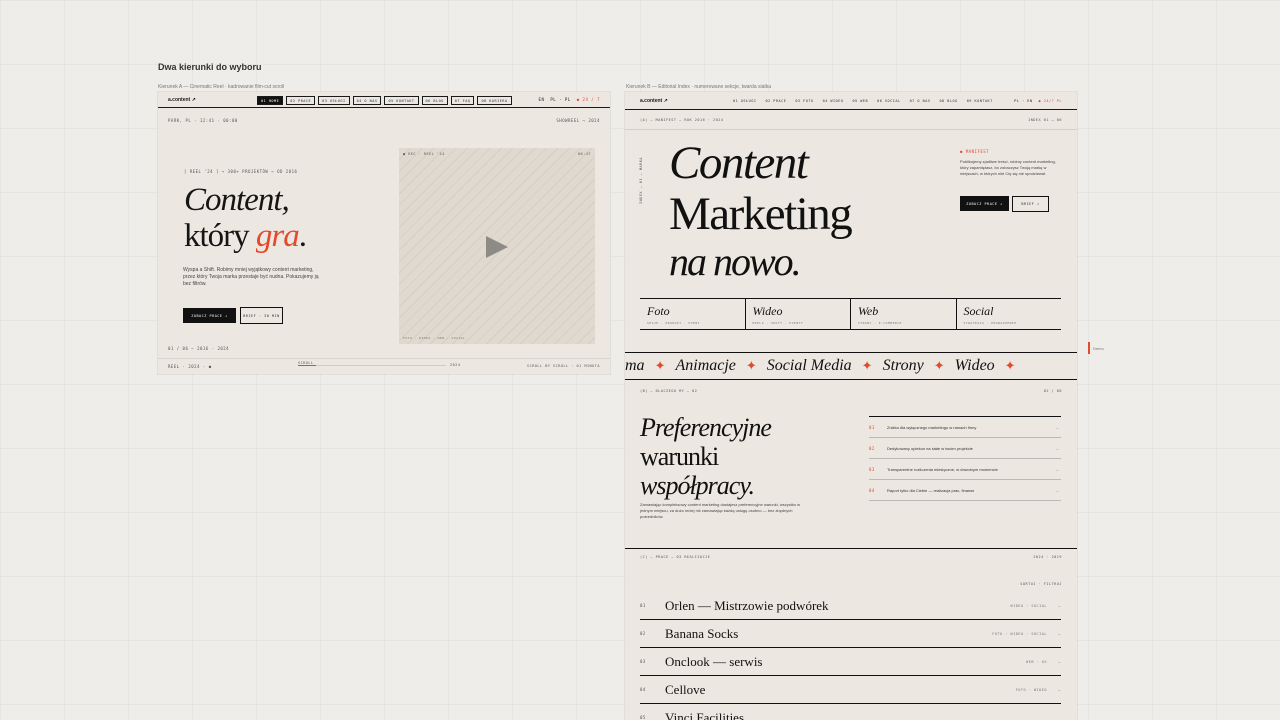 This screenshot has height=720, width=1280. Describe the element at coordinates (455, 365) in the screenshot. I see `frame-a-progress-end: 2024` at that location.